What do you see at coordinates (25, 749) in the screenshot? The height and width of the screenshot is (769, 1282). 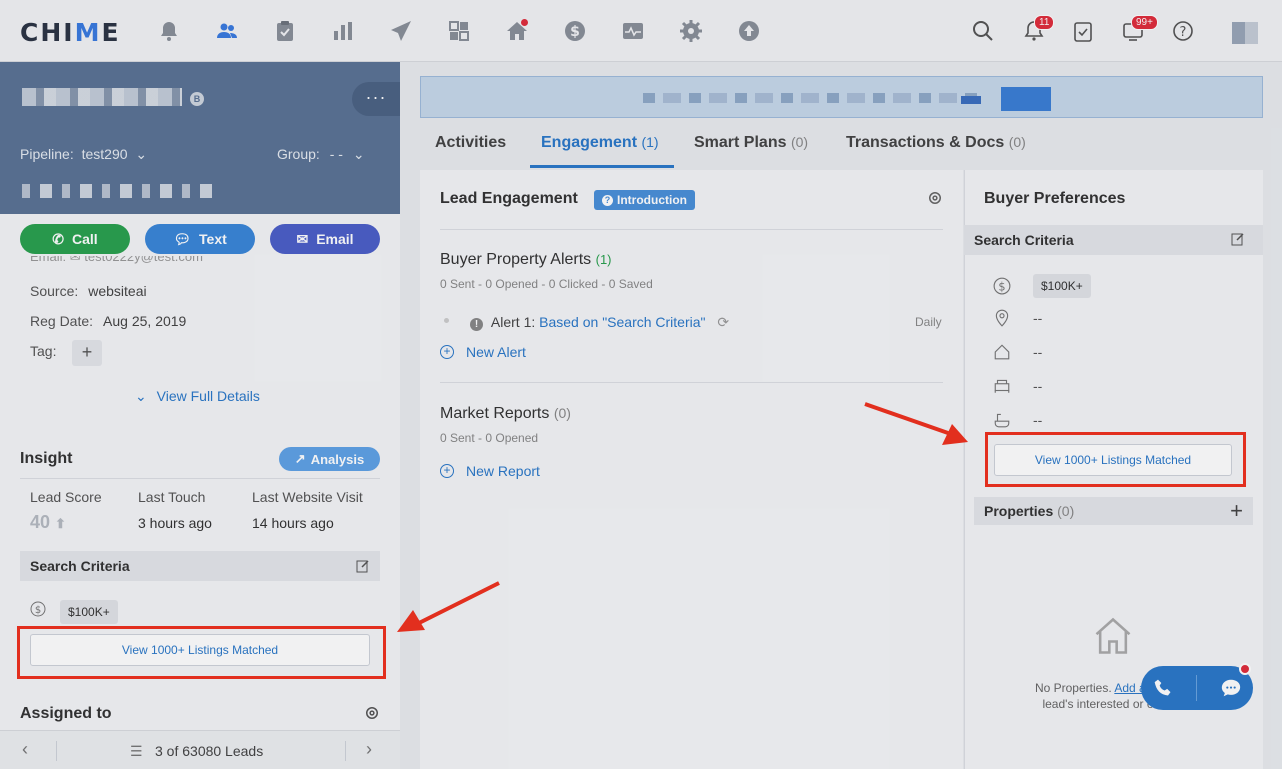 I see `previous-lead-icon: ‹` at bounding box center [25, 749].